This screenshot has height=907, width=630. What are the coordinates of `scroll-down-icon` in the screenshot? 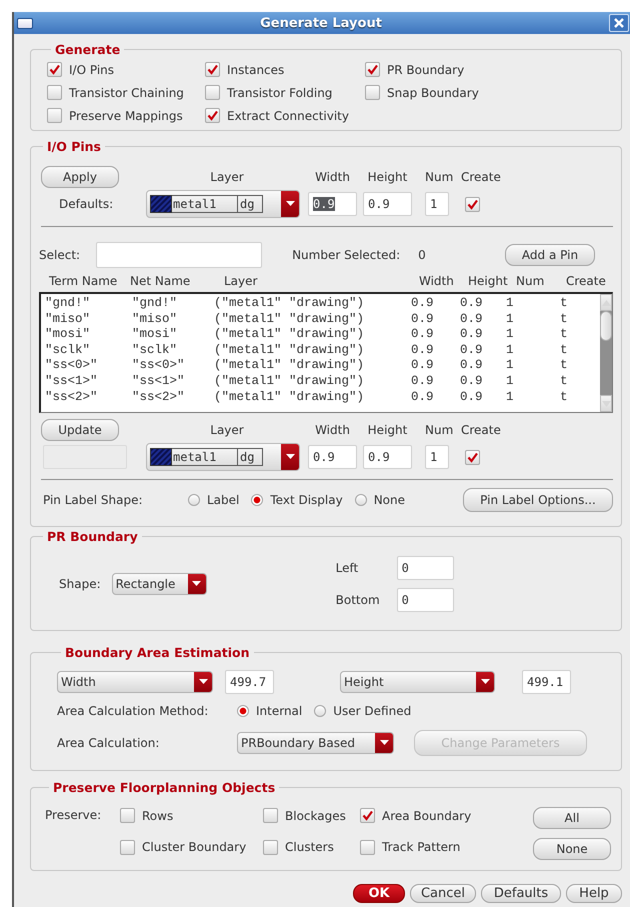 It's located at (606, 403).